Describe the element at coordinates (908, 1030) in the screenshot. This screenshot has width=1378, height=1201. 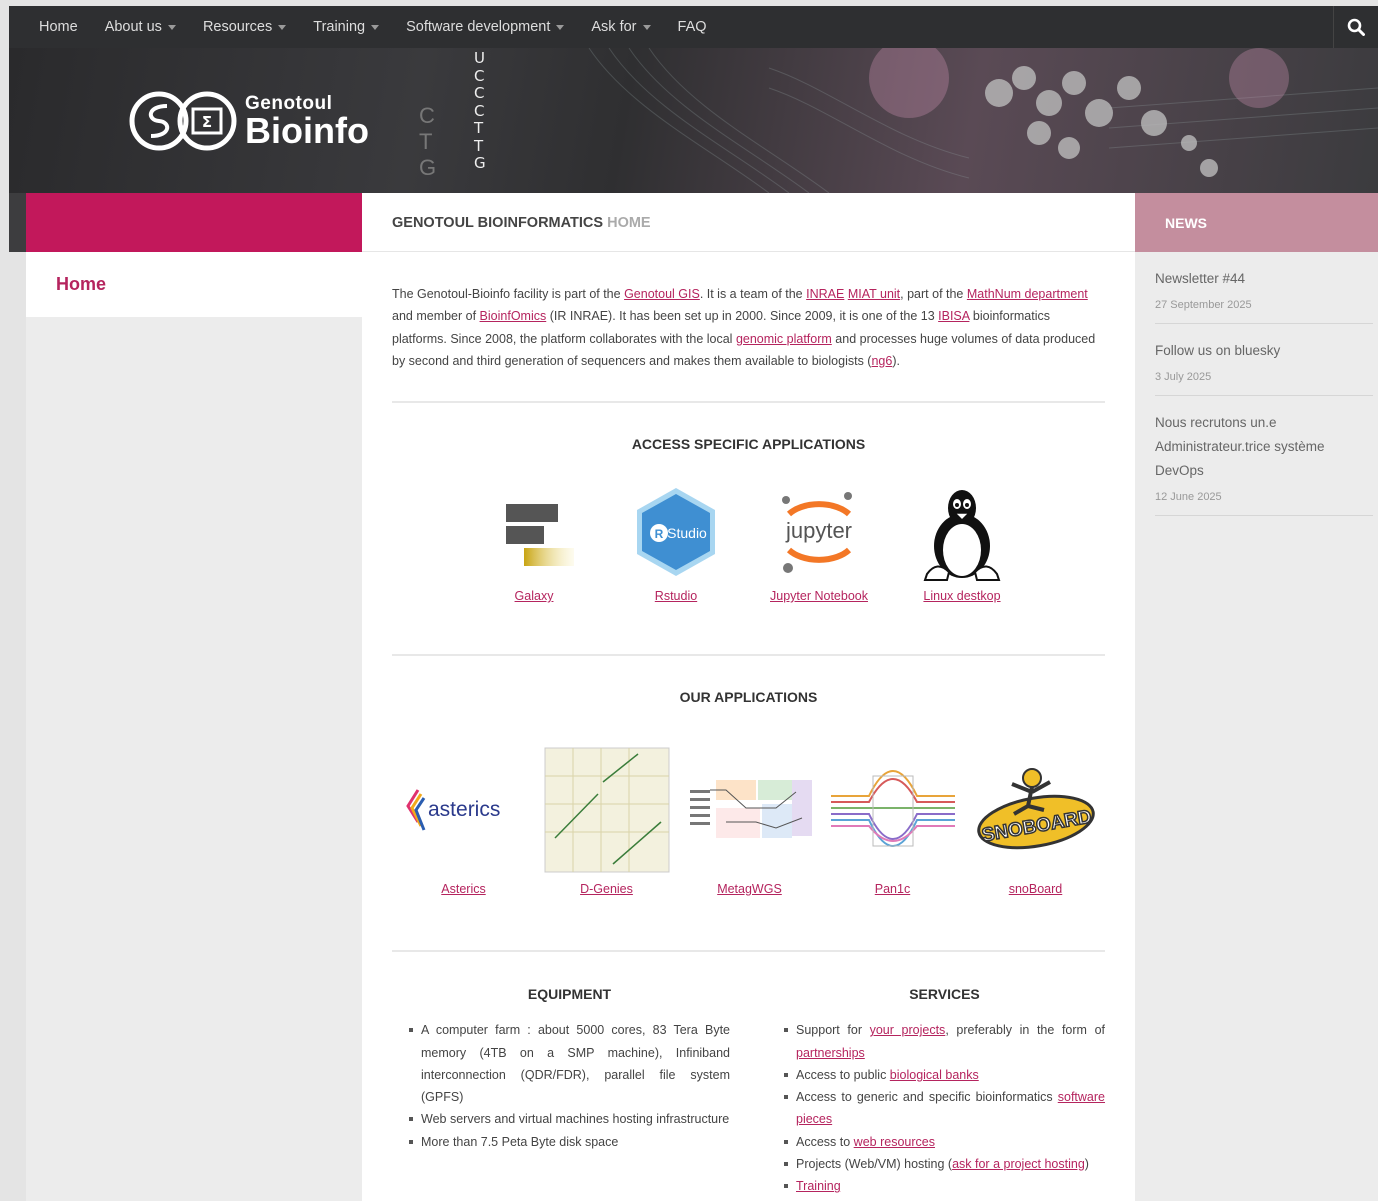
I see `link-your-projects: your projects` at that location.